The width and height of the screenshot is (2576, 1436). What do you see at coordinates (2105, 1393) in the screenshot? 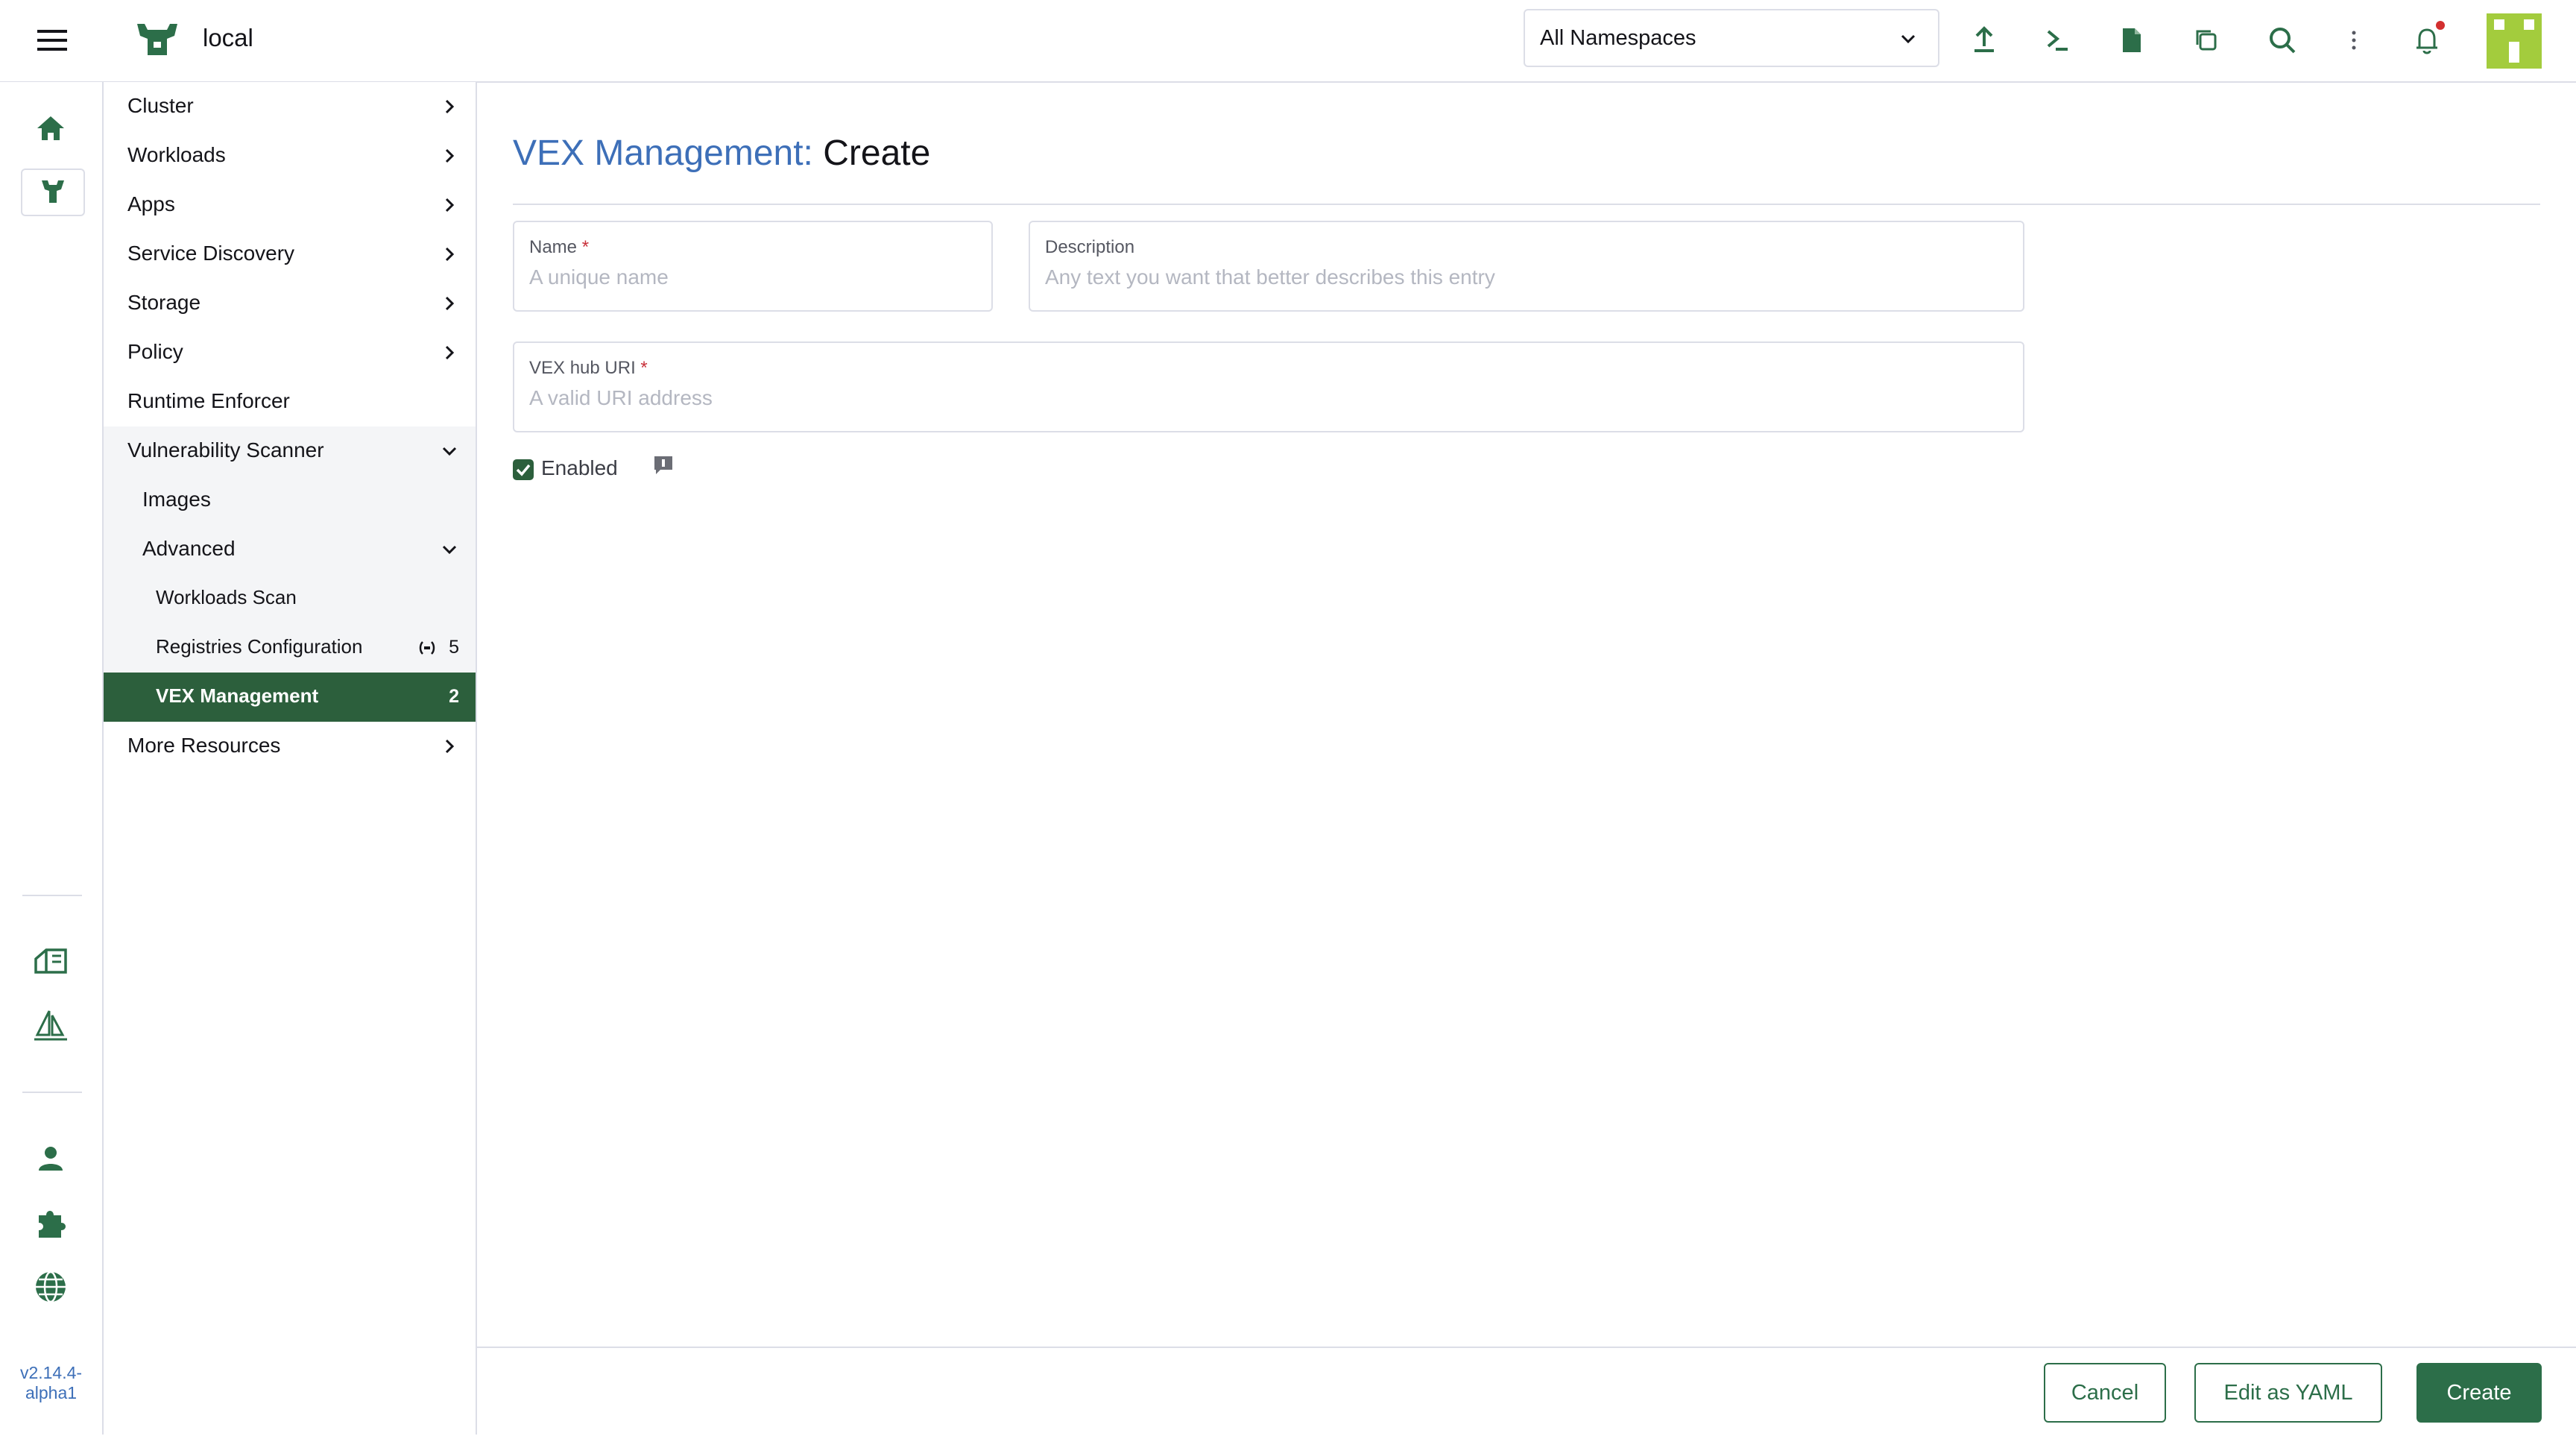
I see `cancel-button: Cancel` at bounding box center [2105, 1393].